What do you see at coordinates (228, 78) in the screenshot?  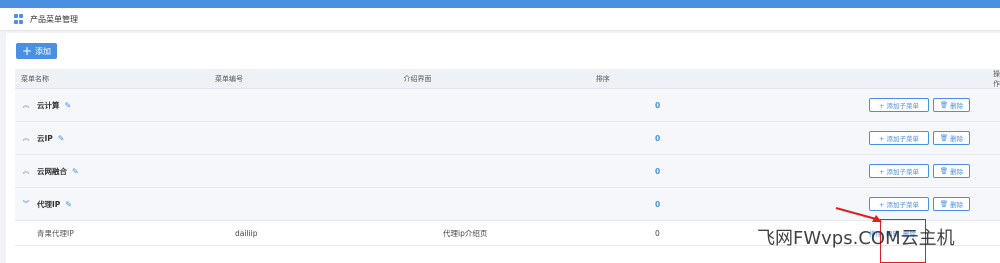 I see `col-header-code: 菜单编号` at bounding box center [228, 78].